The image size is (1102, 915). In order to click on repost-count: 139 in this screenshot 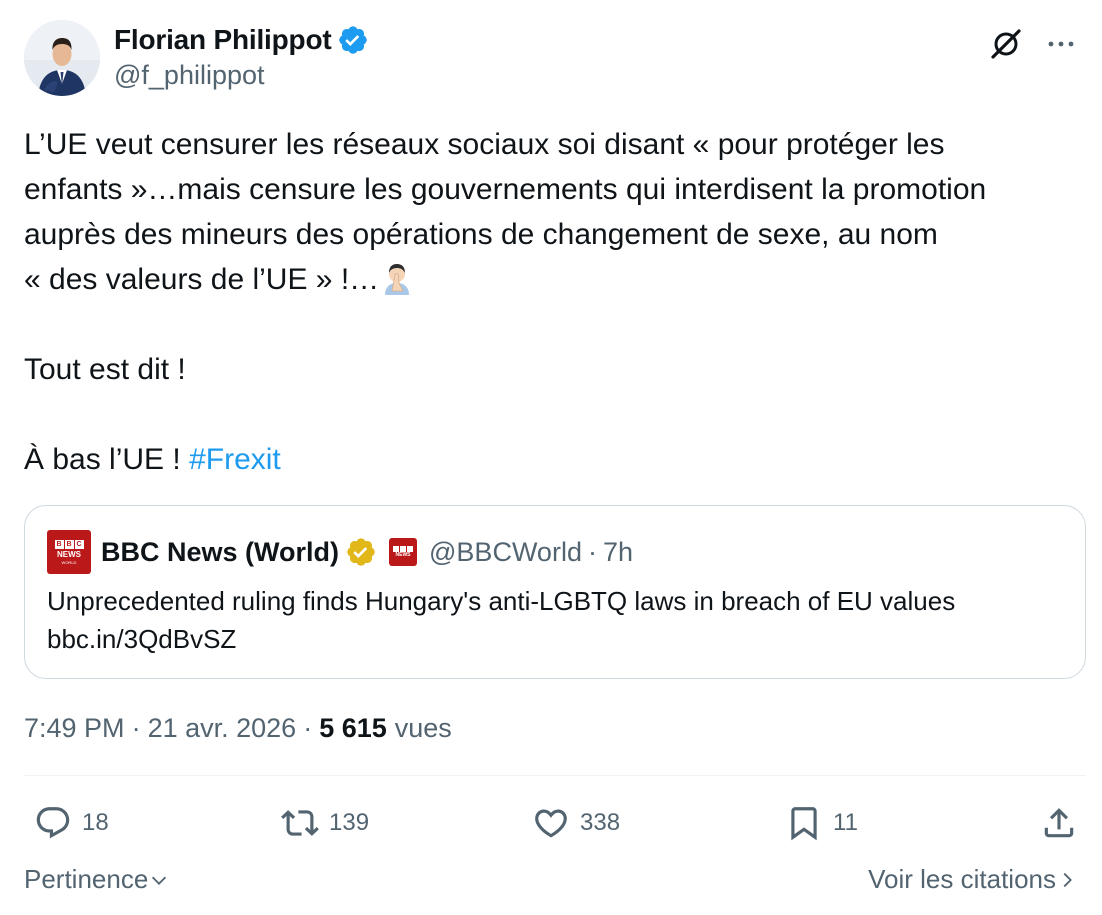, I will do `click(349, 822)`.